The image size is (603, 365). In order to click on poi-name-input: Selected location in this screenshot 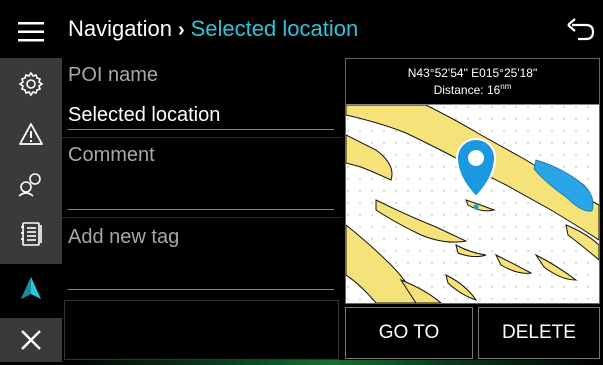, I will do `click(144, 115)`.